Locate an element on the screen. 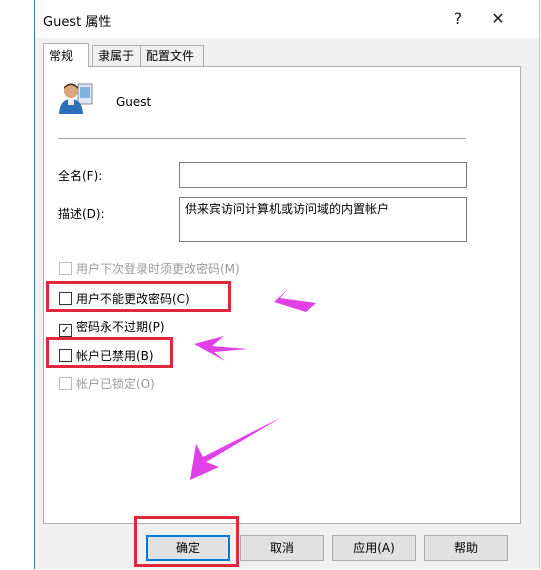 The image size is (541, 570). user-account-icon is located at coordinates (76, 98).